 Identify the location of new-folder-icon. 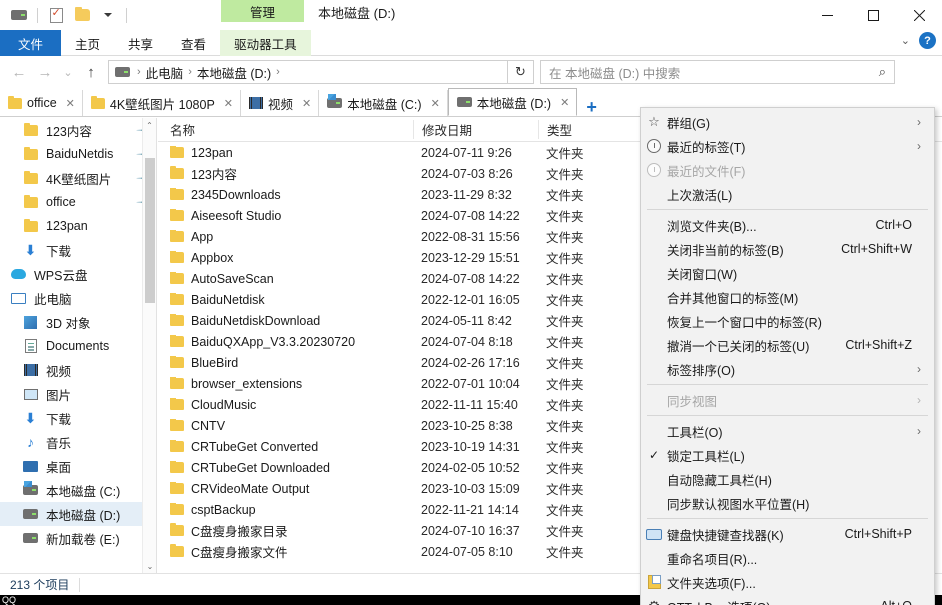
(82, 15).